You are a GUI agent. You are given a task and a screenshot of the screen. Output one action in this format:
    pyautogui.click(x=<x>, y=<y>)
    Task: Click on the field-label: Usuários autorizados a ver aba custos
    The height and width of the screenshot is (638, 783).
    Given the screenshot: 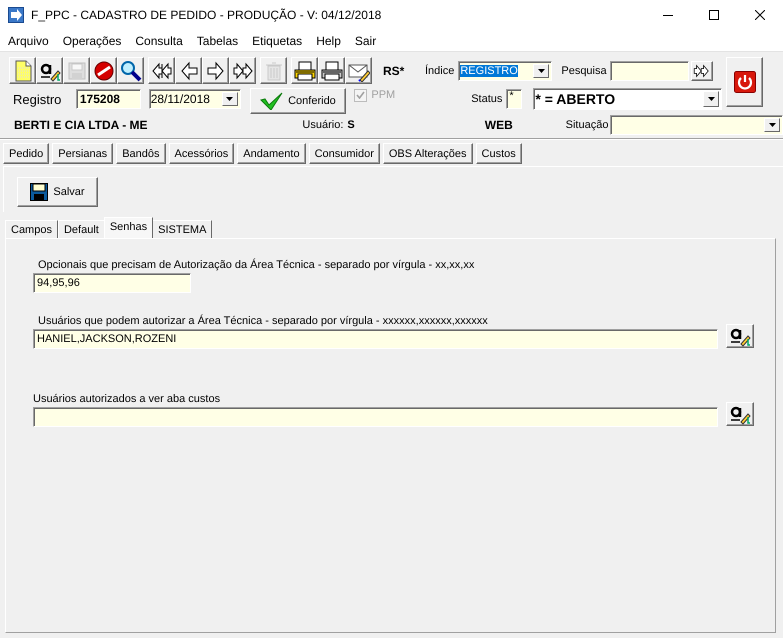 What is the action you would take?
    pyautogui.click(x=127, y=400)
    